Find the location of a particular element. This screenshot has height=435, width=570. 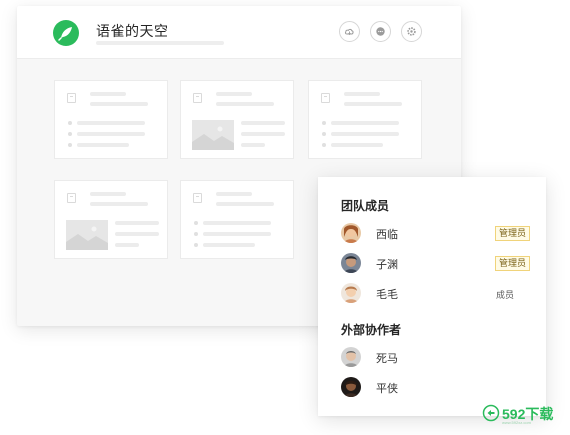

external-collaborators-title: 外部协作者 is located at coordinates (371, 330).